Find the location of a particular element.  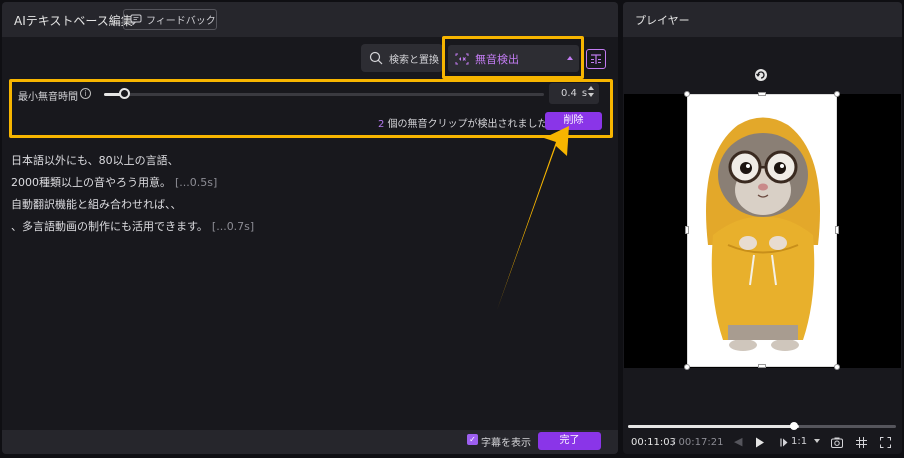

current-time: 00:11:03 is located at coordinates (653, 442).